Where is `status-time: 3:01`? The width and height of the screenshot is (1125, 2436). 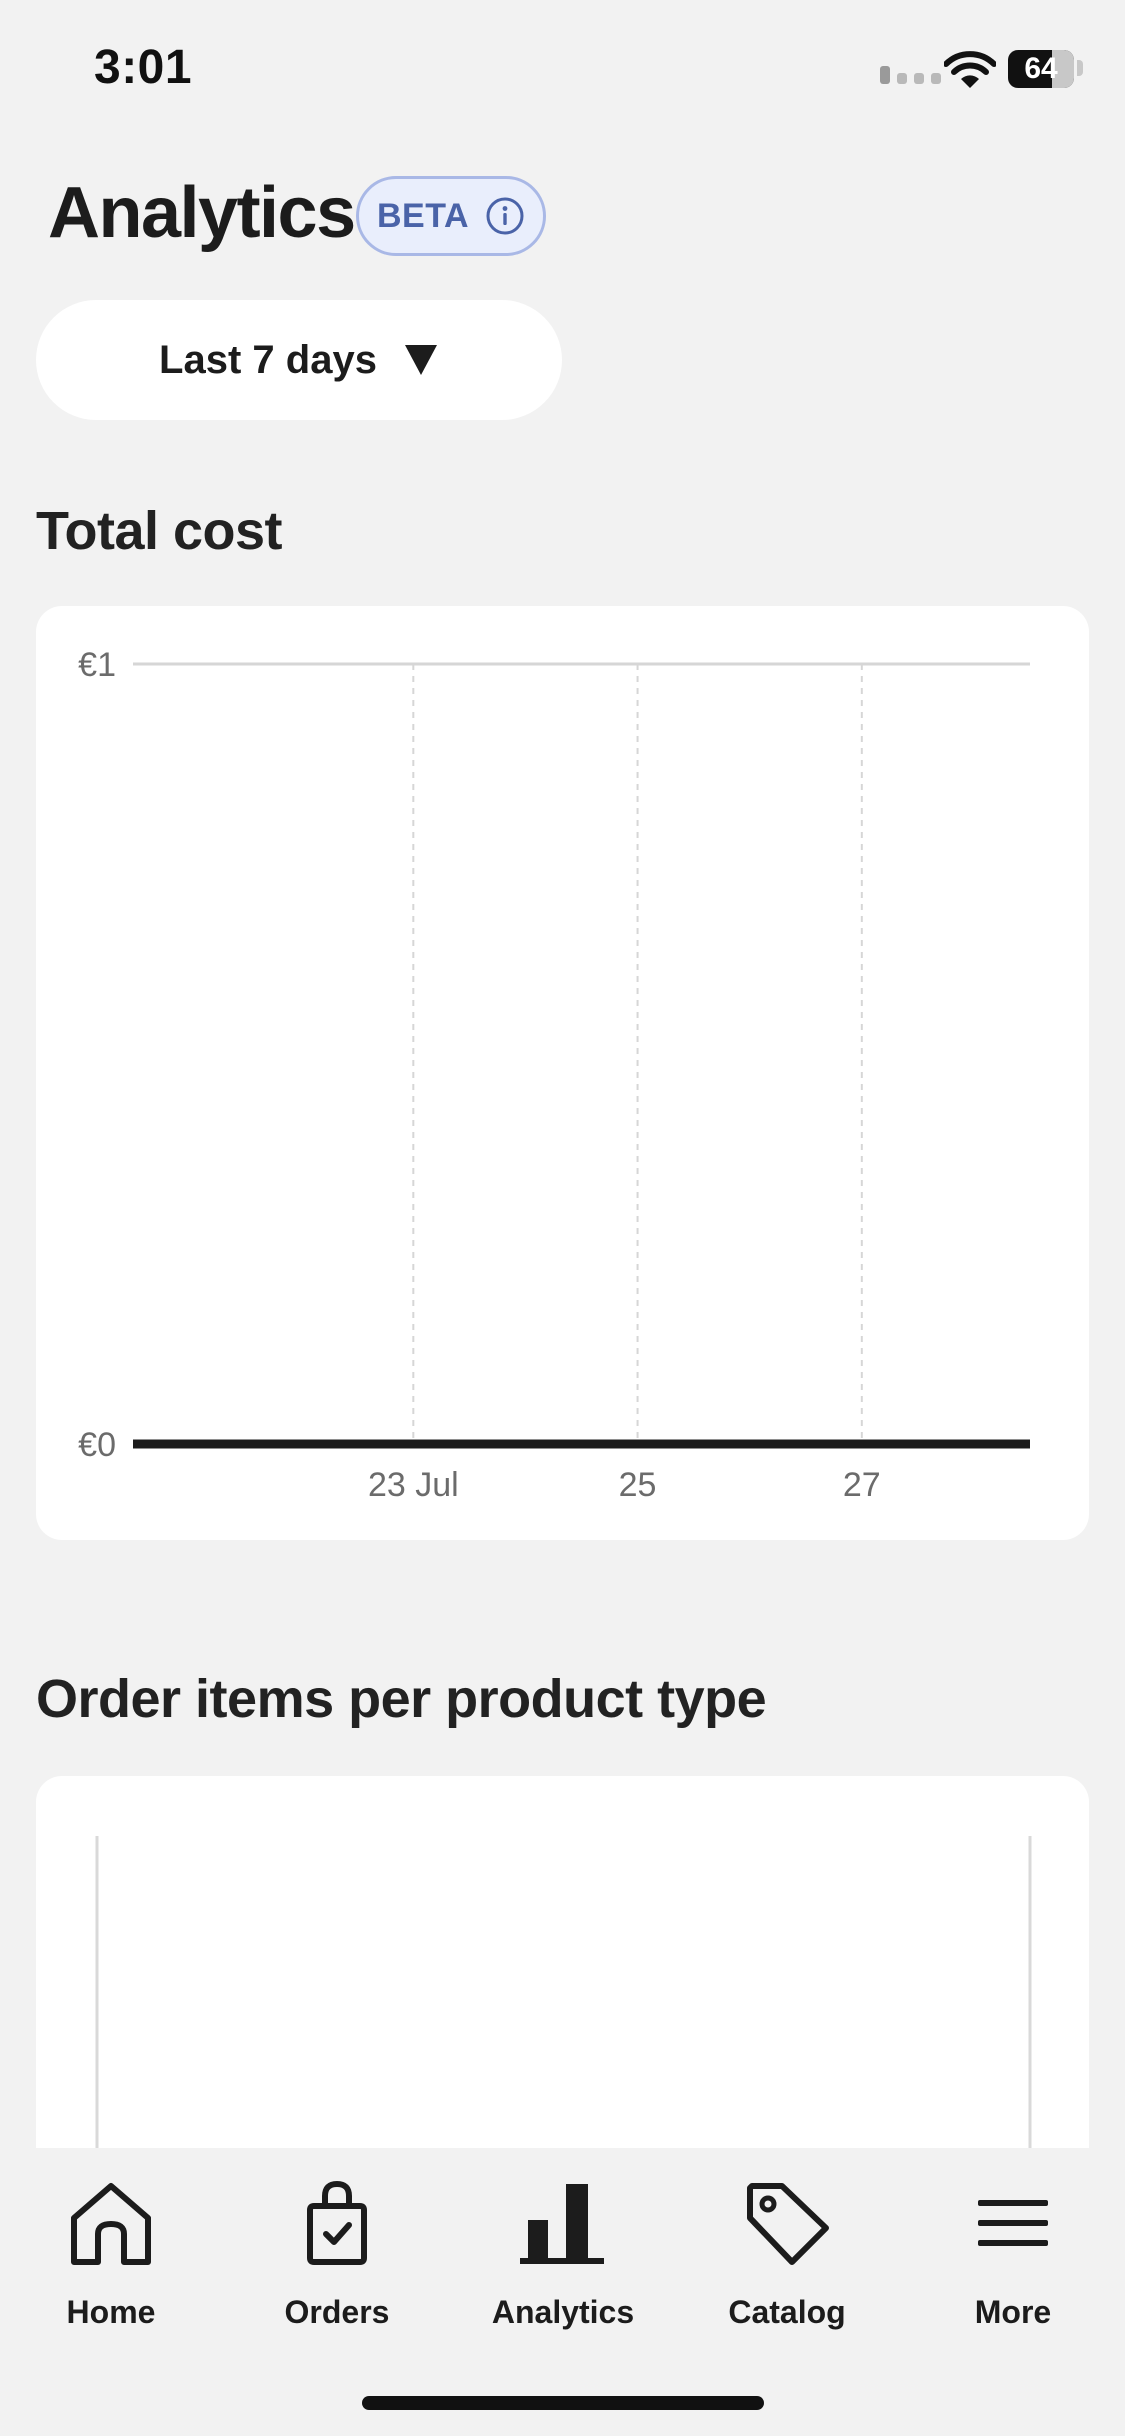 status-time: 3:01 is located at coordinates (143, 67).